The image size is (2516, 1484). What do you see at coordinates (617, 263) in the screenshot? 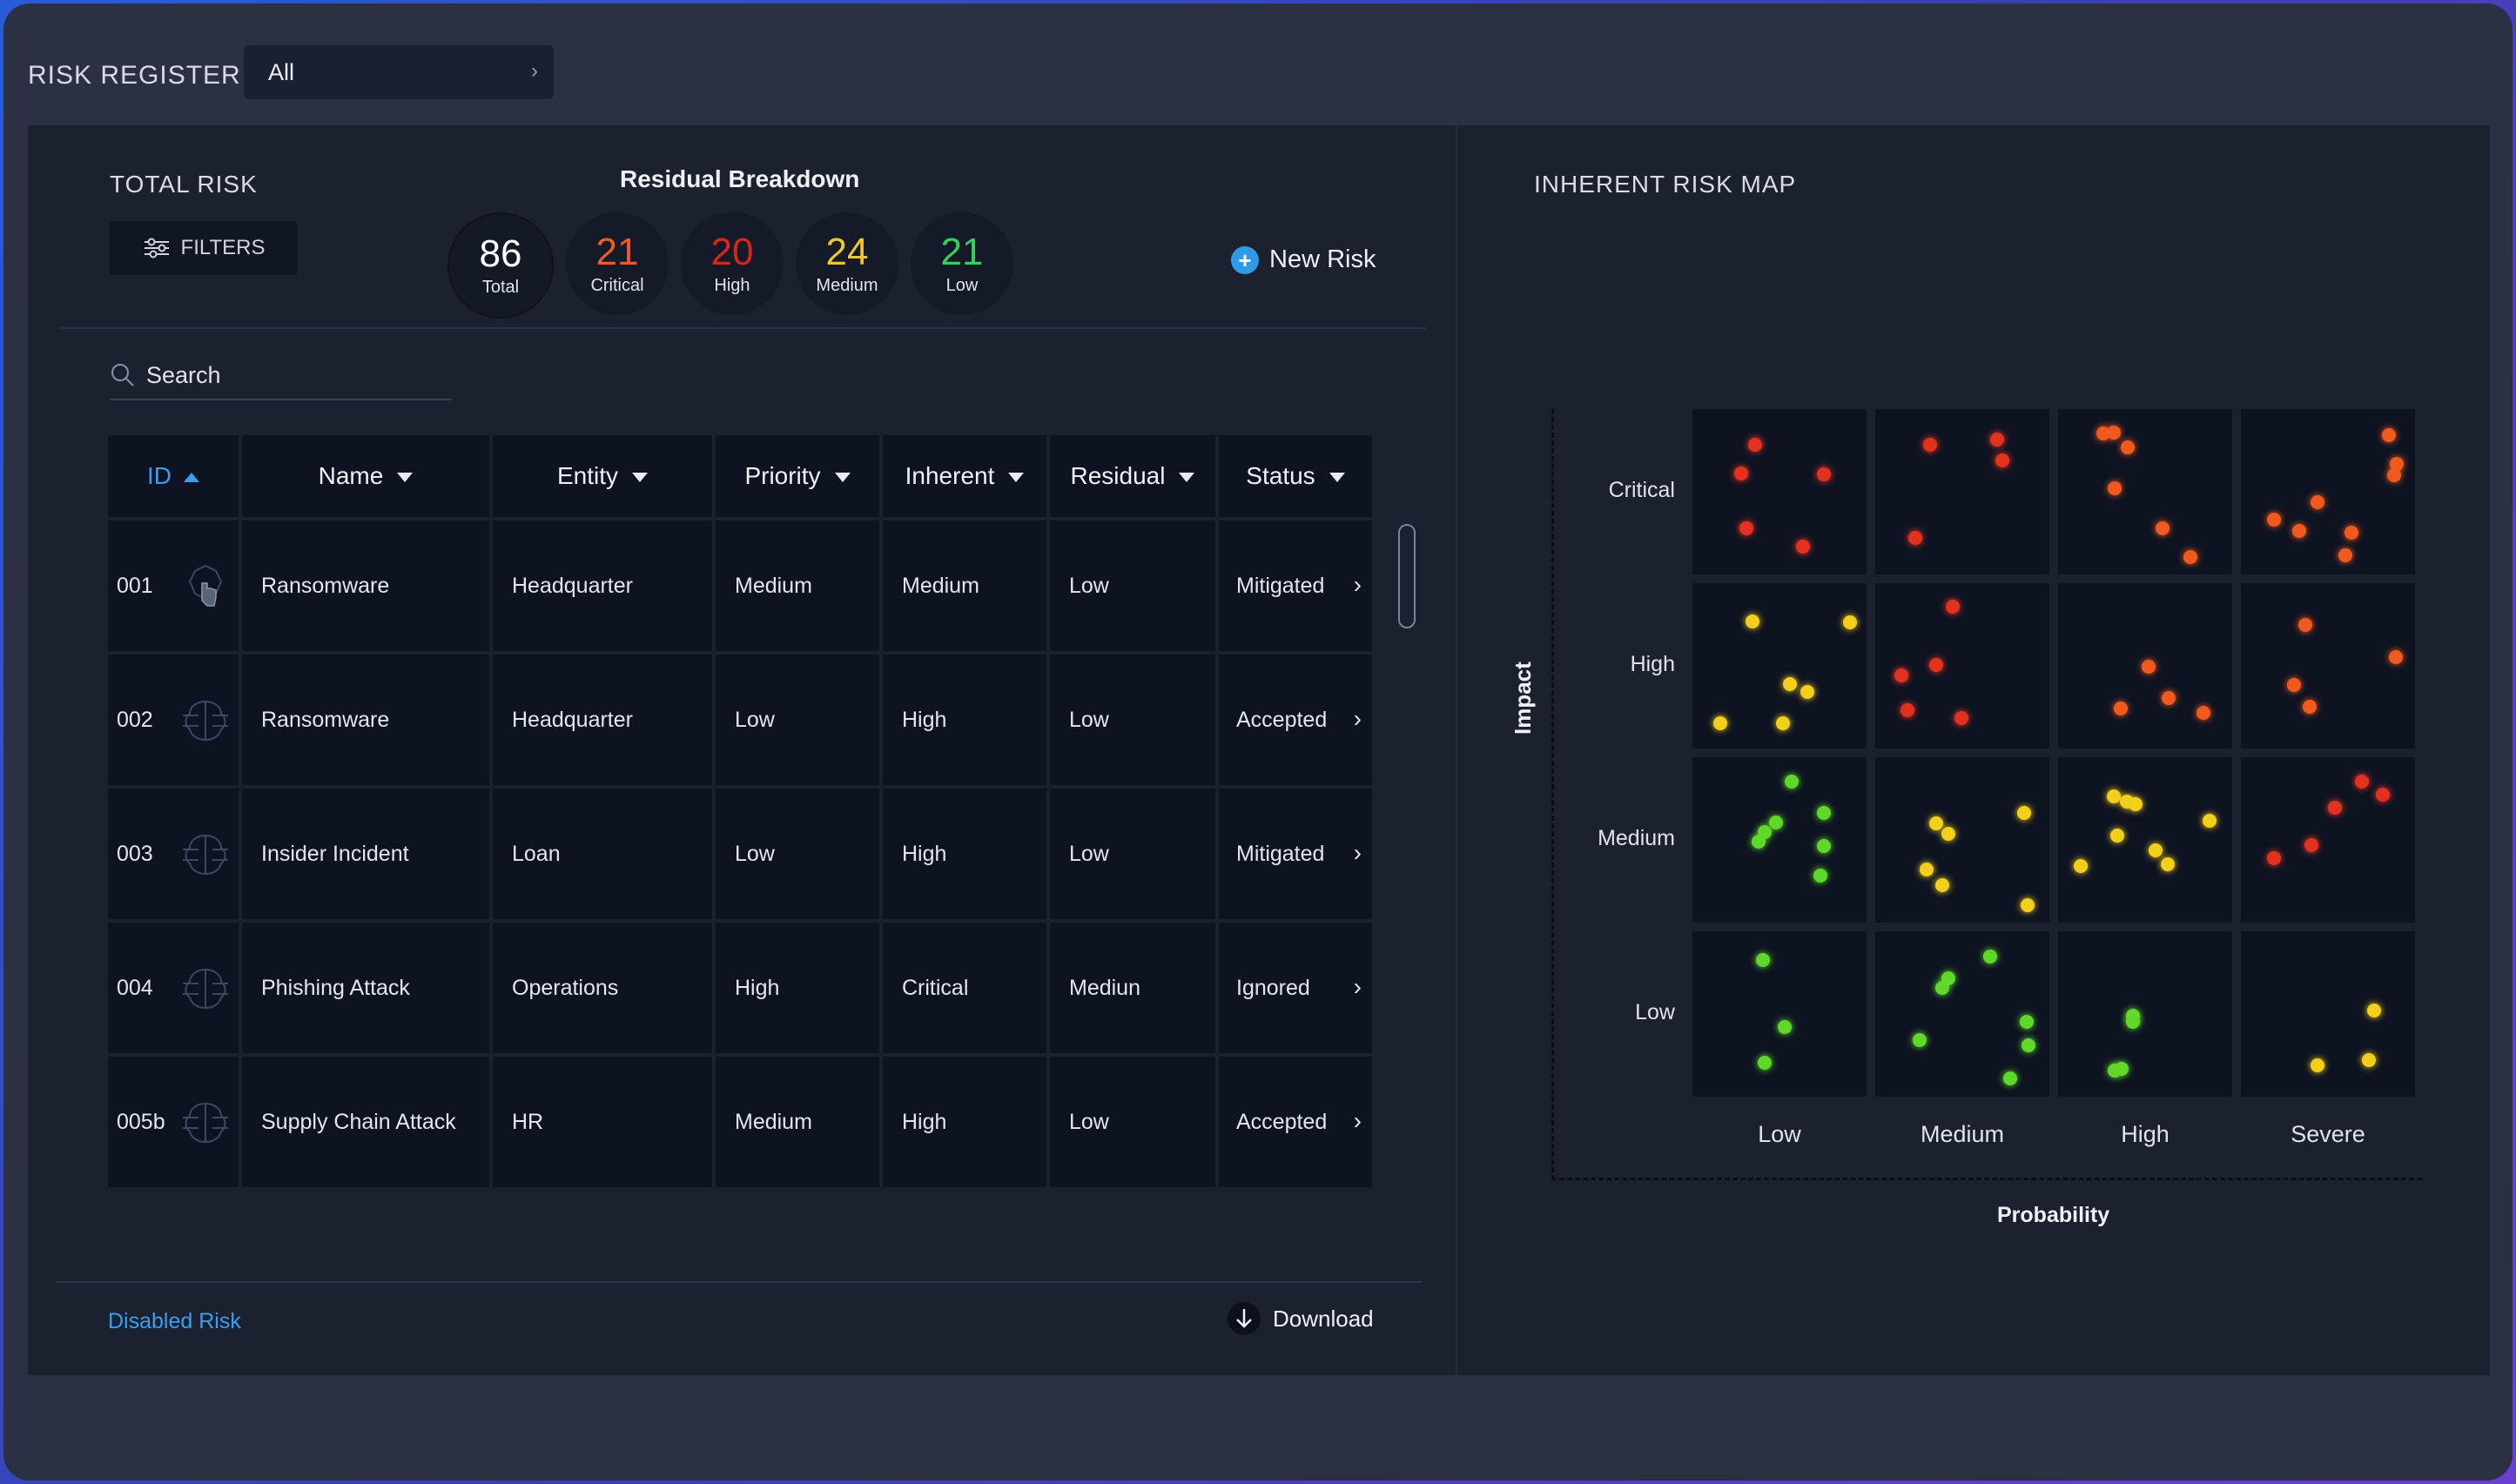
I see `badge-critical: 21 Critical` at bounding box center [617, 263].